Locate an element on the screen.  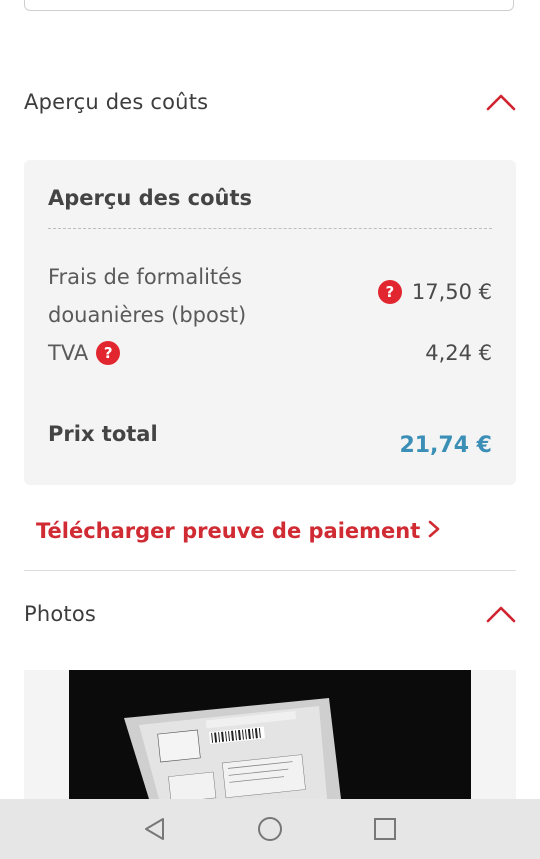
customs-fee-amount-group: ? 17,50 € is located at coordinates (434, 292).